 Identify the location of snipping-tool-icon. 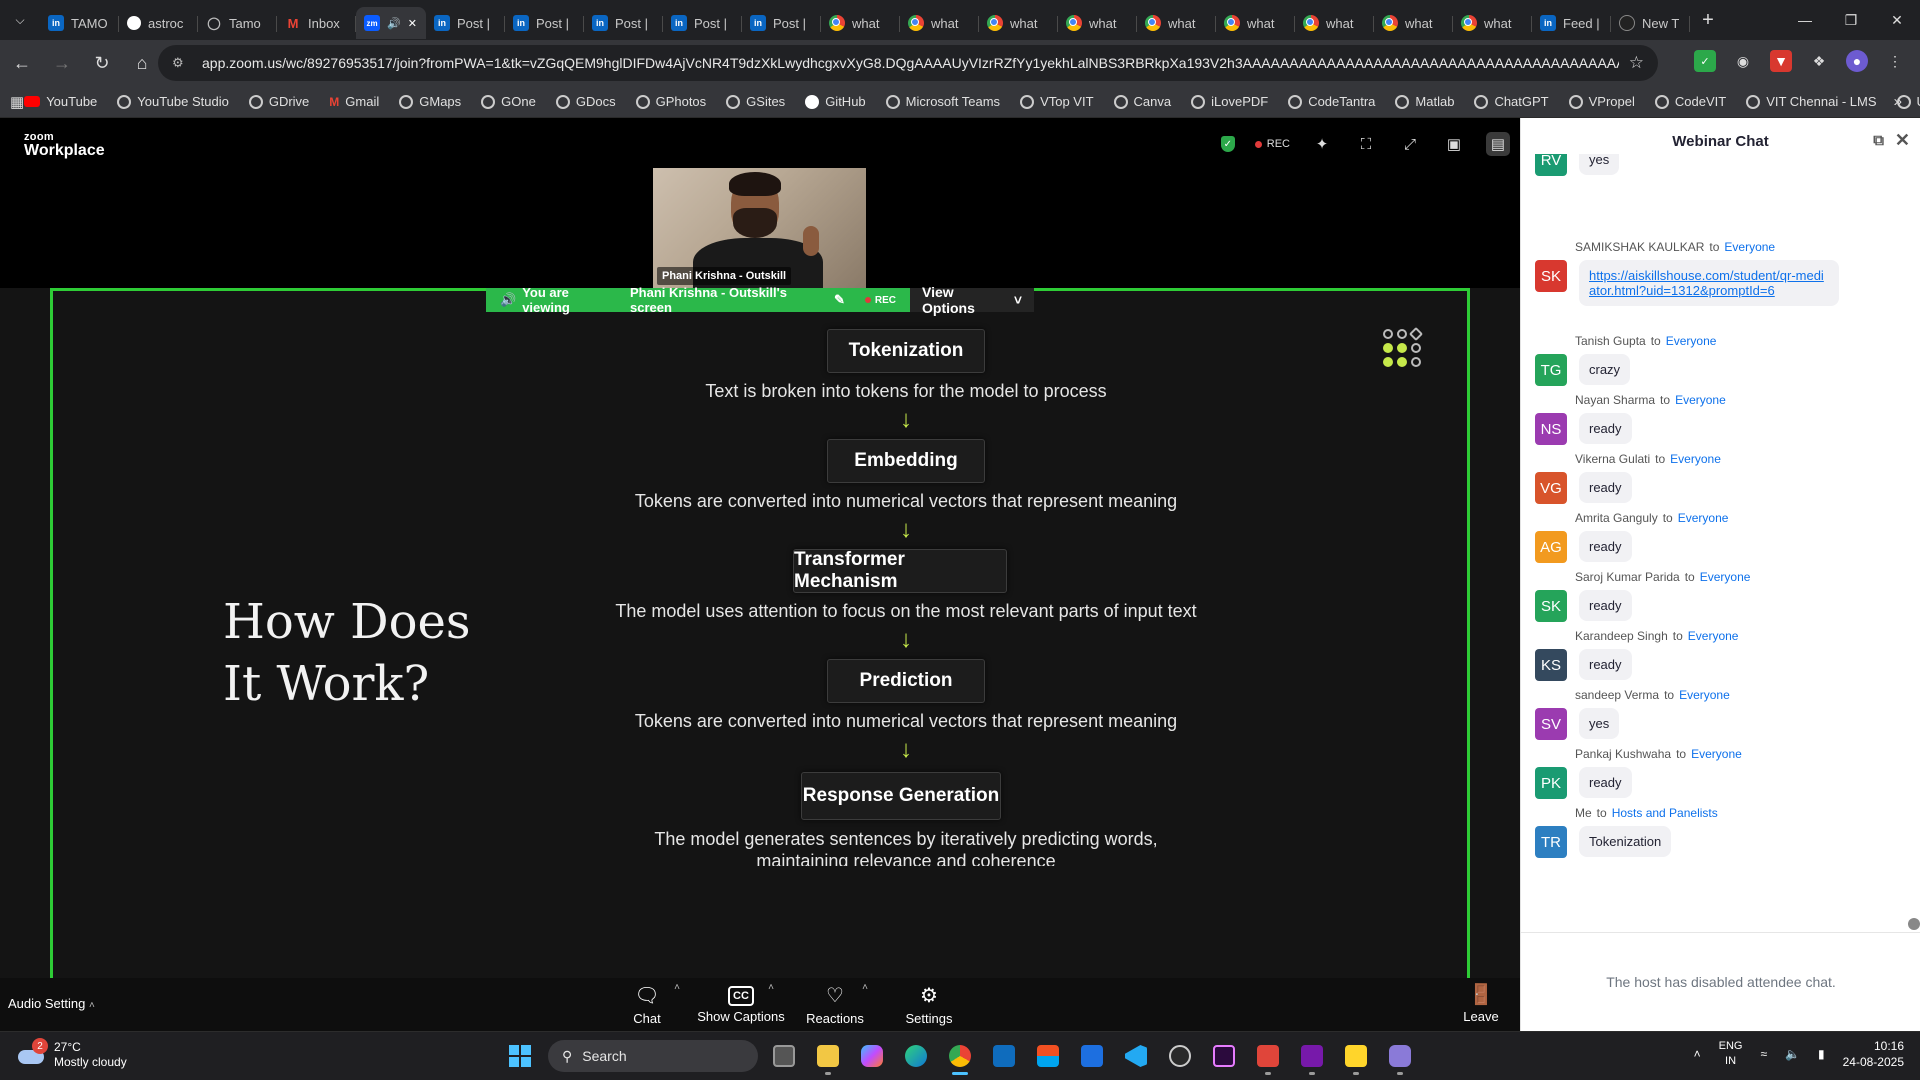
(1268, 1056).